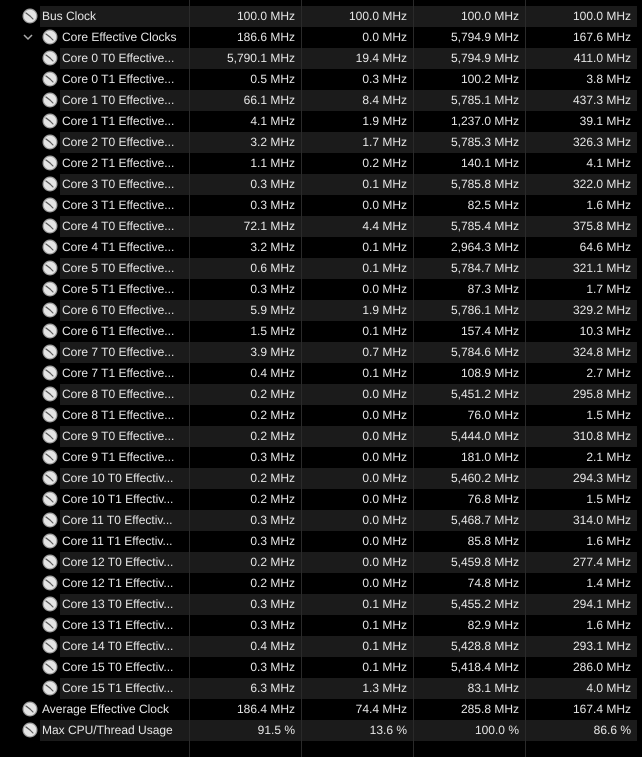  Describe the element at coordinates (245, 268) in the screenshot. I see `sensor-value: 0.6 MHz` at that location.